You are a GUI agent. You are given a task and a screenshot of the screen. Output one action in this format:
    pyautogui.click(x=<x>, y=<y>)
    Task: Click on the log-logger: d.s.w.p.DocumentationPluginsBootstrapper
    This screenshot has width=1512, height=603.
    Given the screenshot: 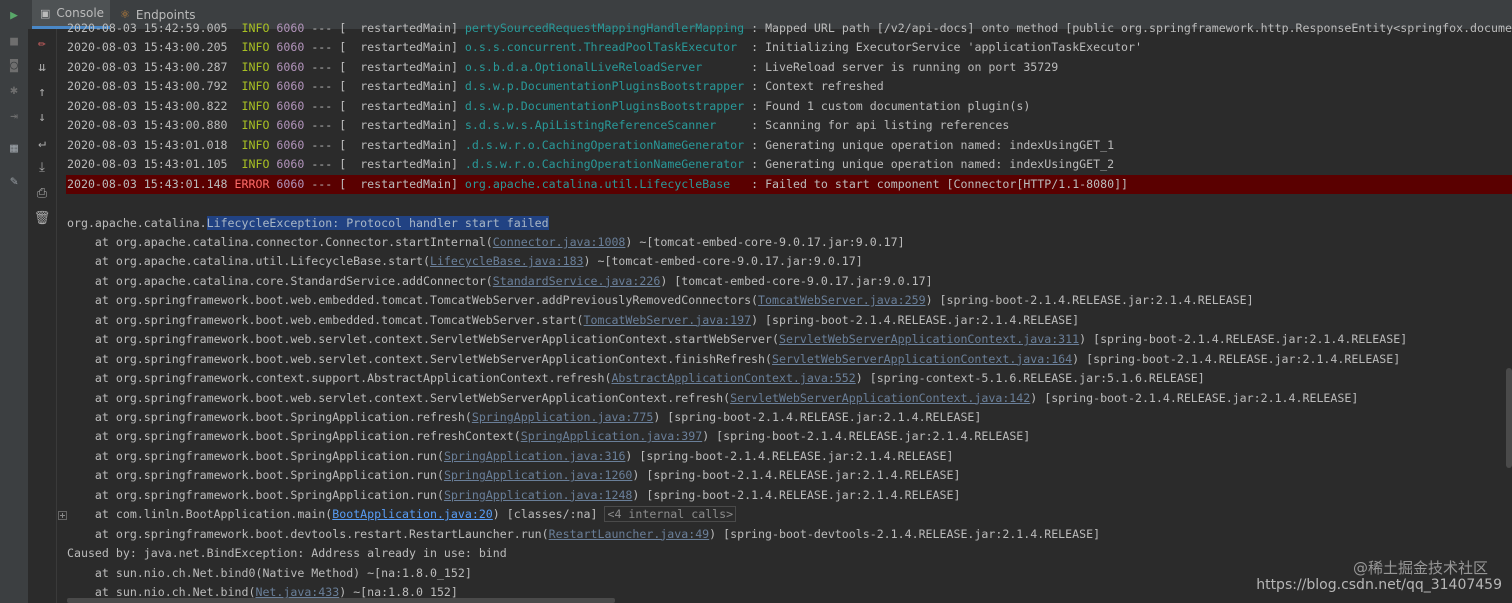 What is the action you would take?
    pyautogui.click(x=604, y=86)
    